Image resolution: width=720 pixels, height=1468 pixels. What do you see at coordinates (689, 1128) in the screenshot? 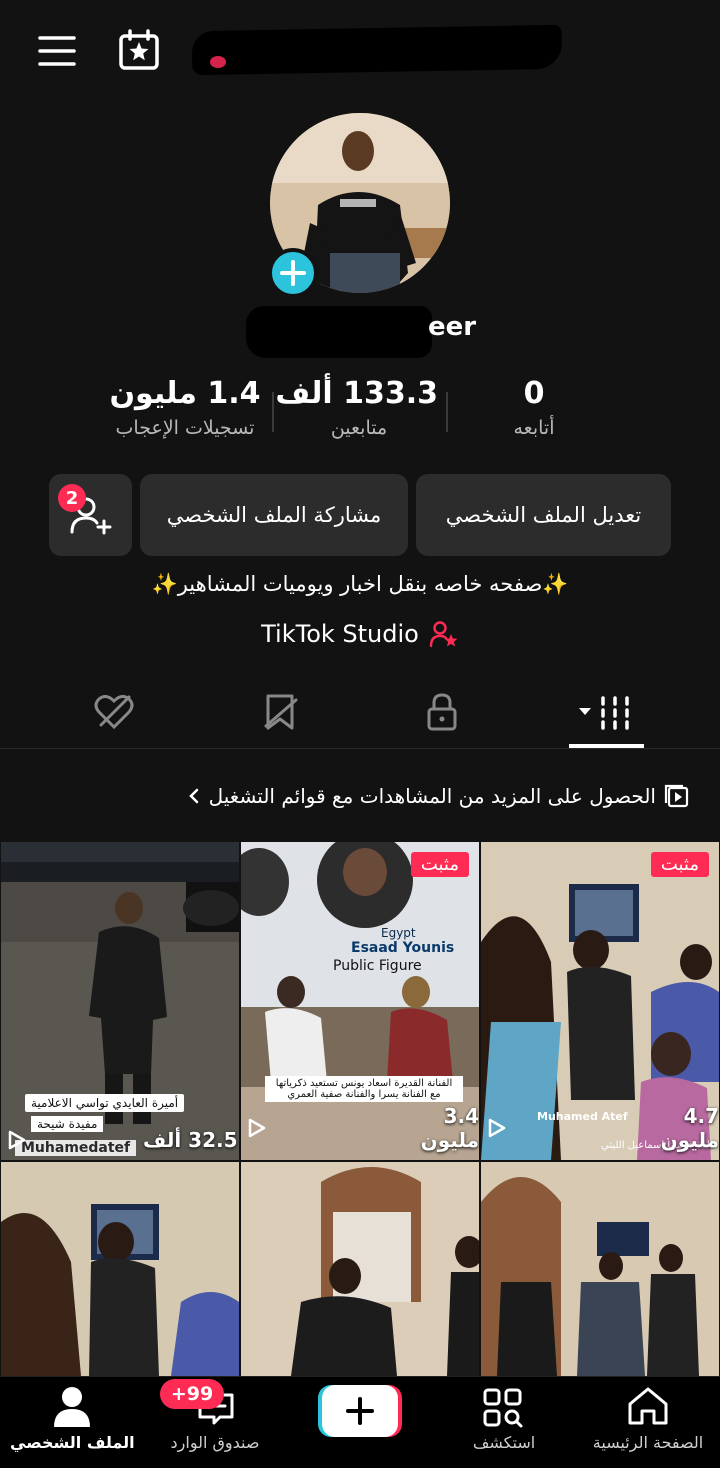
I see `video-views-count: 4.7 مليون` at bounding box center [689, 1128].